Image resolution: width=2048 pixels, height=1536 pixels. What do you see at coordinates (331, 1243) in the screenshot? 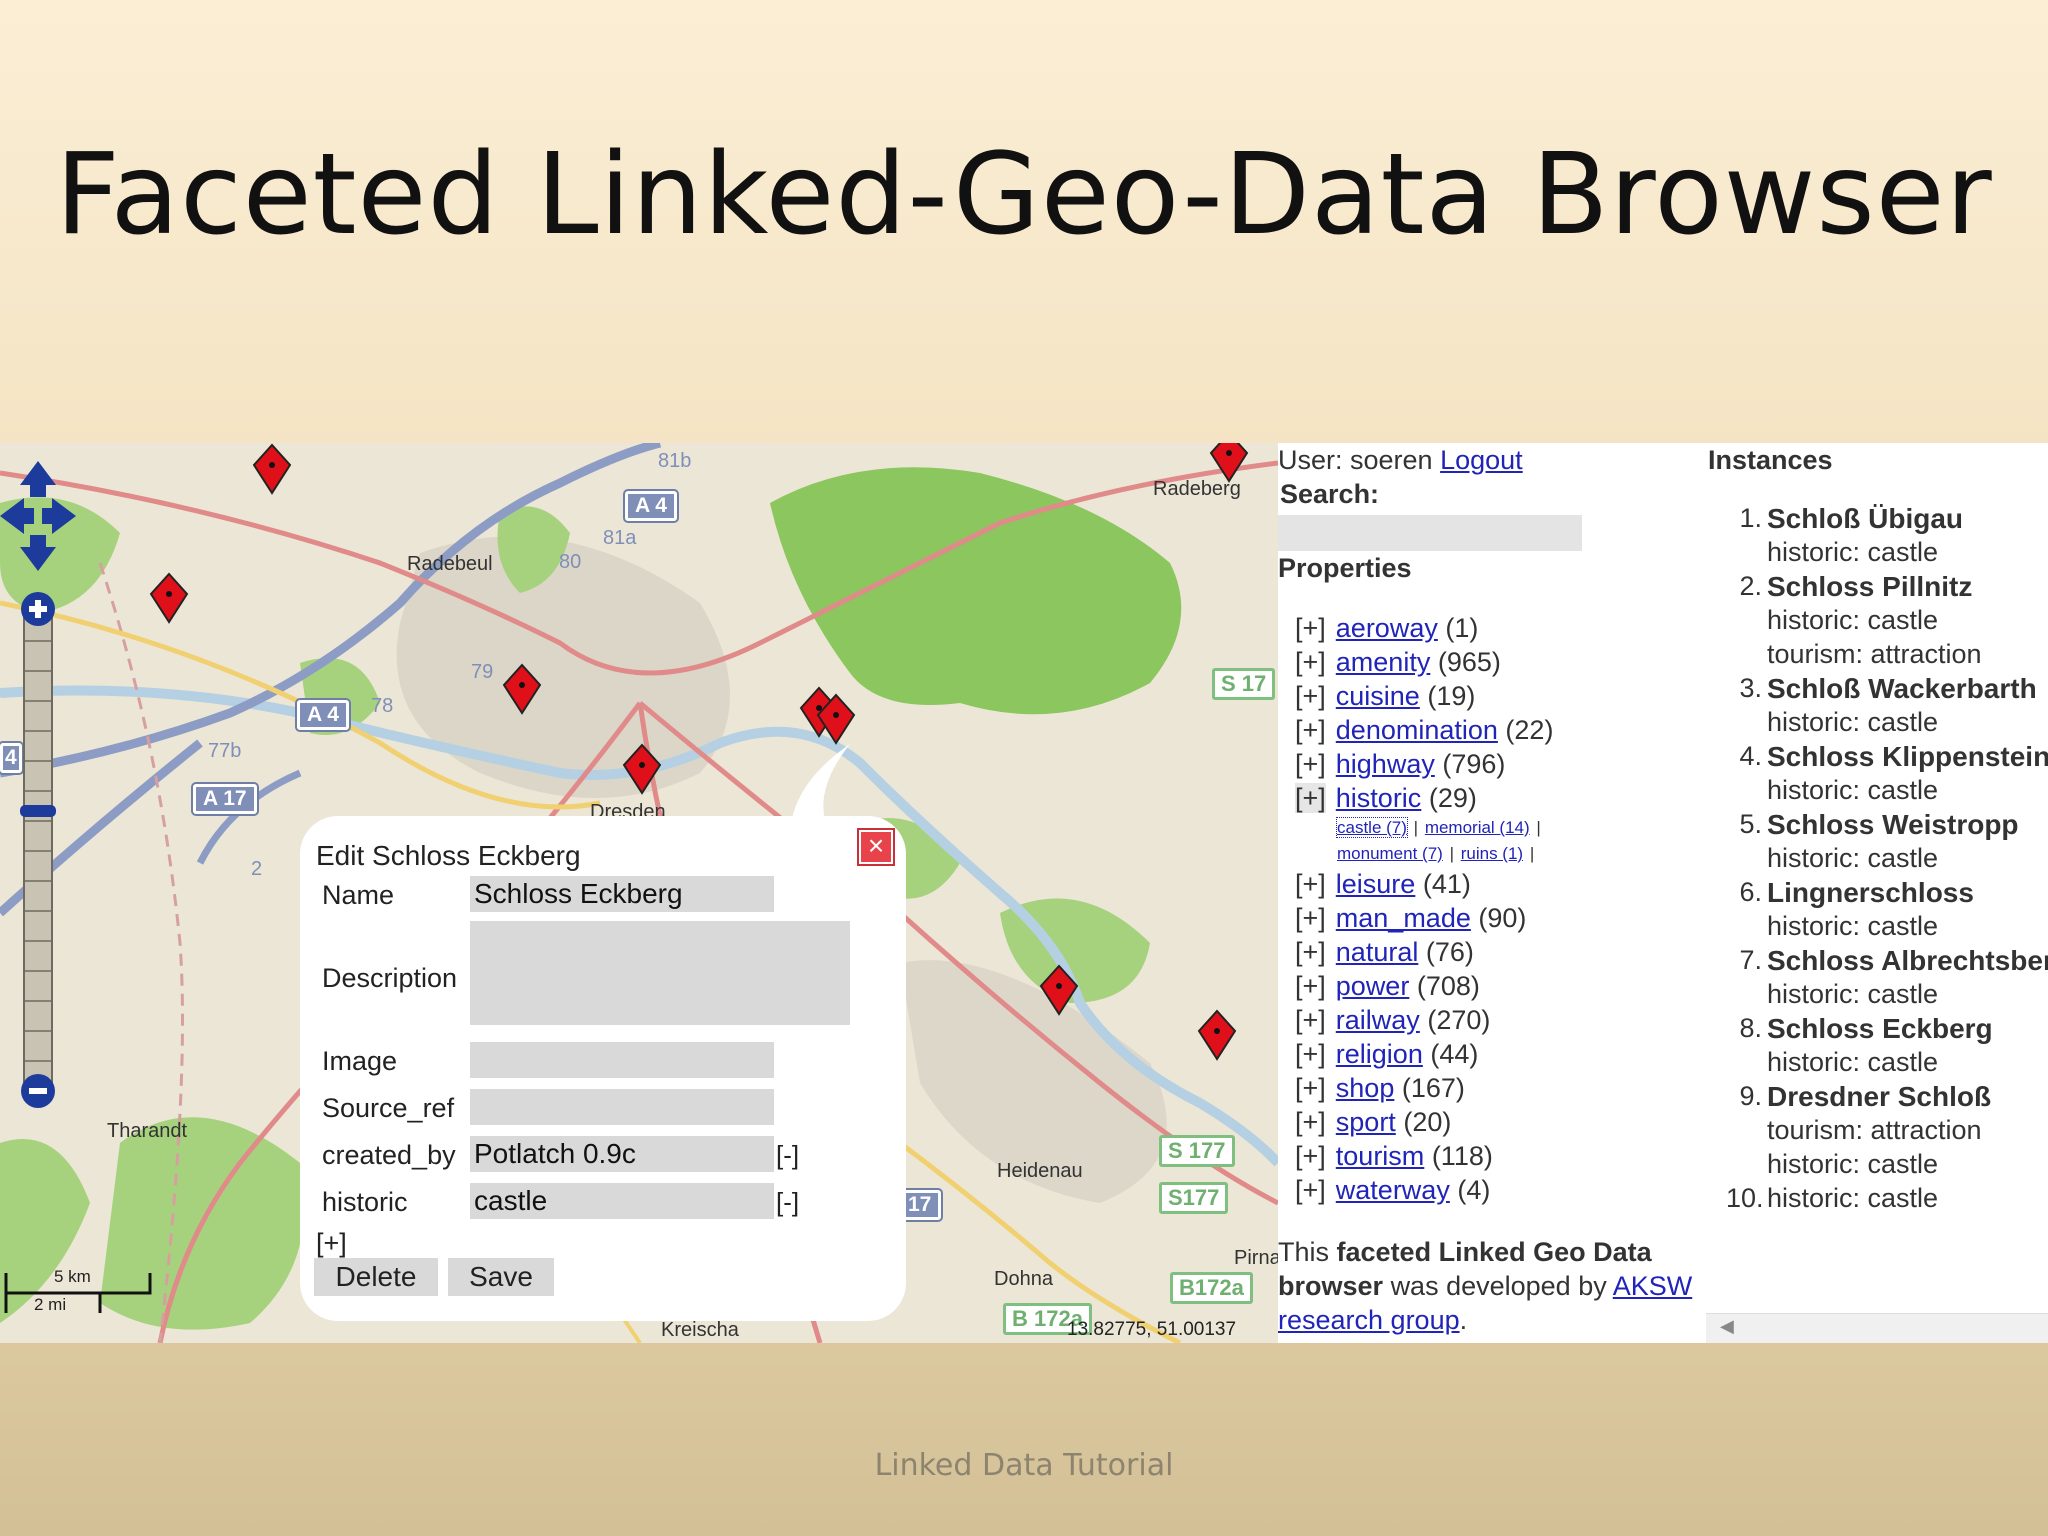
I see `add-field: [+]` at bounding box center [331, 1243].